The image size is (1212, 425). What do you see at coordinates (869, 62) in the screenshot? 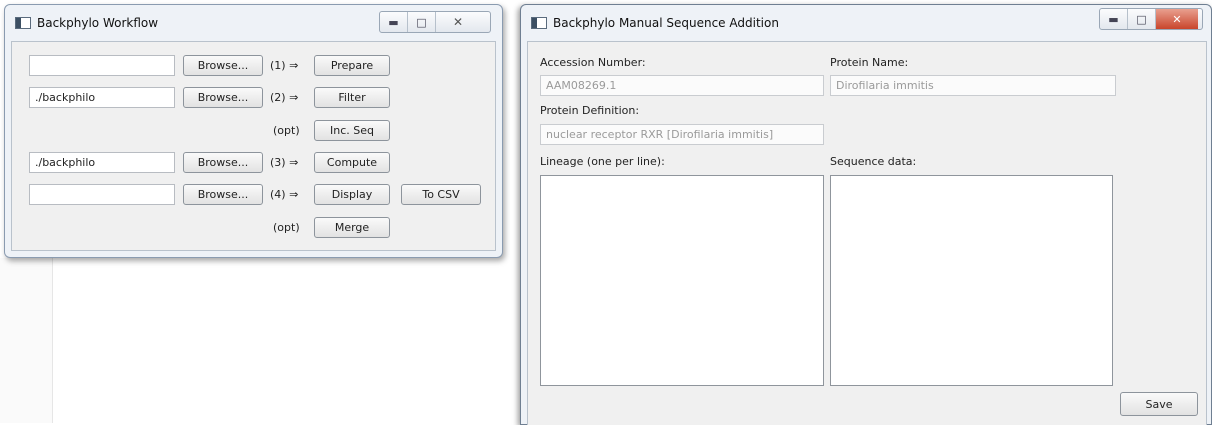
I see `protein-name-label: Protein Name:` at bounding box center [869, 62].